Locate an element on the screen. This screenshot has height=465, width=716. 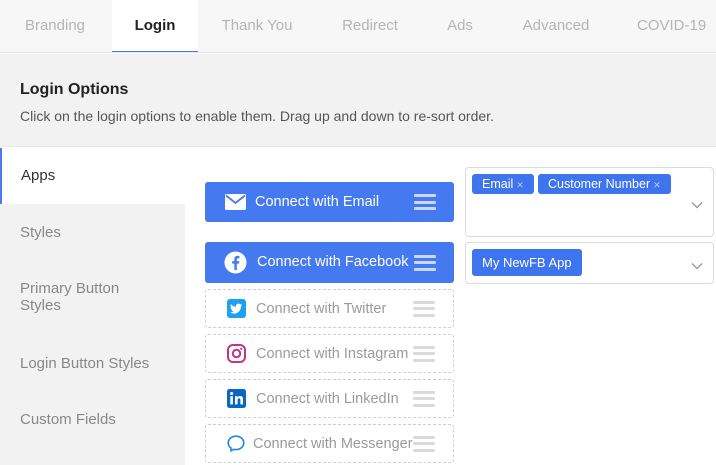
connect-email-label: Connect with Email is located at coordinates (317, 202).